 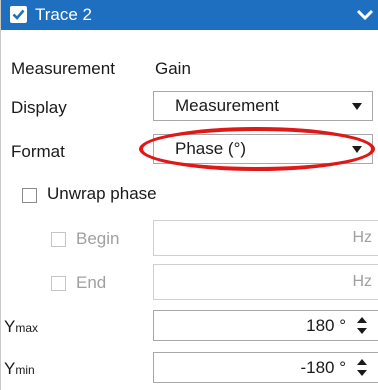 I want to click on chevron-down-icon, so click(x=365, y=15).